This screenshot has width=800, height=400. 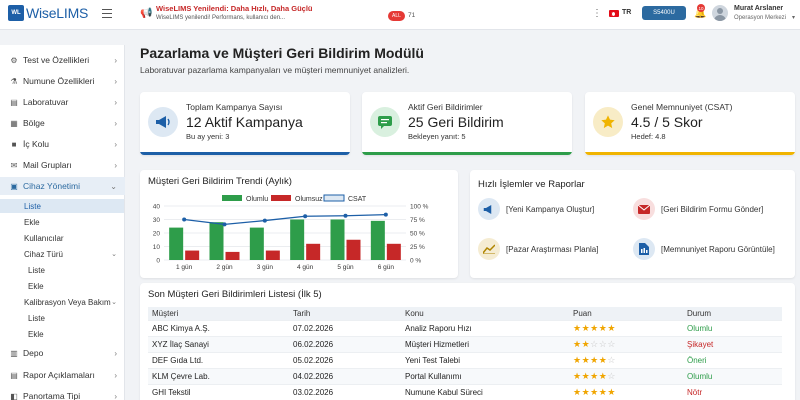 I want to click on send-feedback-form-button: [Geri Bildirim Formu Gönder], so click(x=698, y=209).